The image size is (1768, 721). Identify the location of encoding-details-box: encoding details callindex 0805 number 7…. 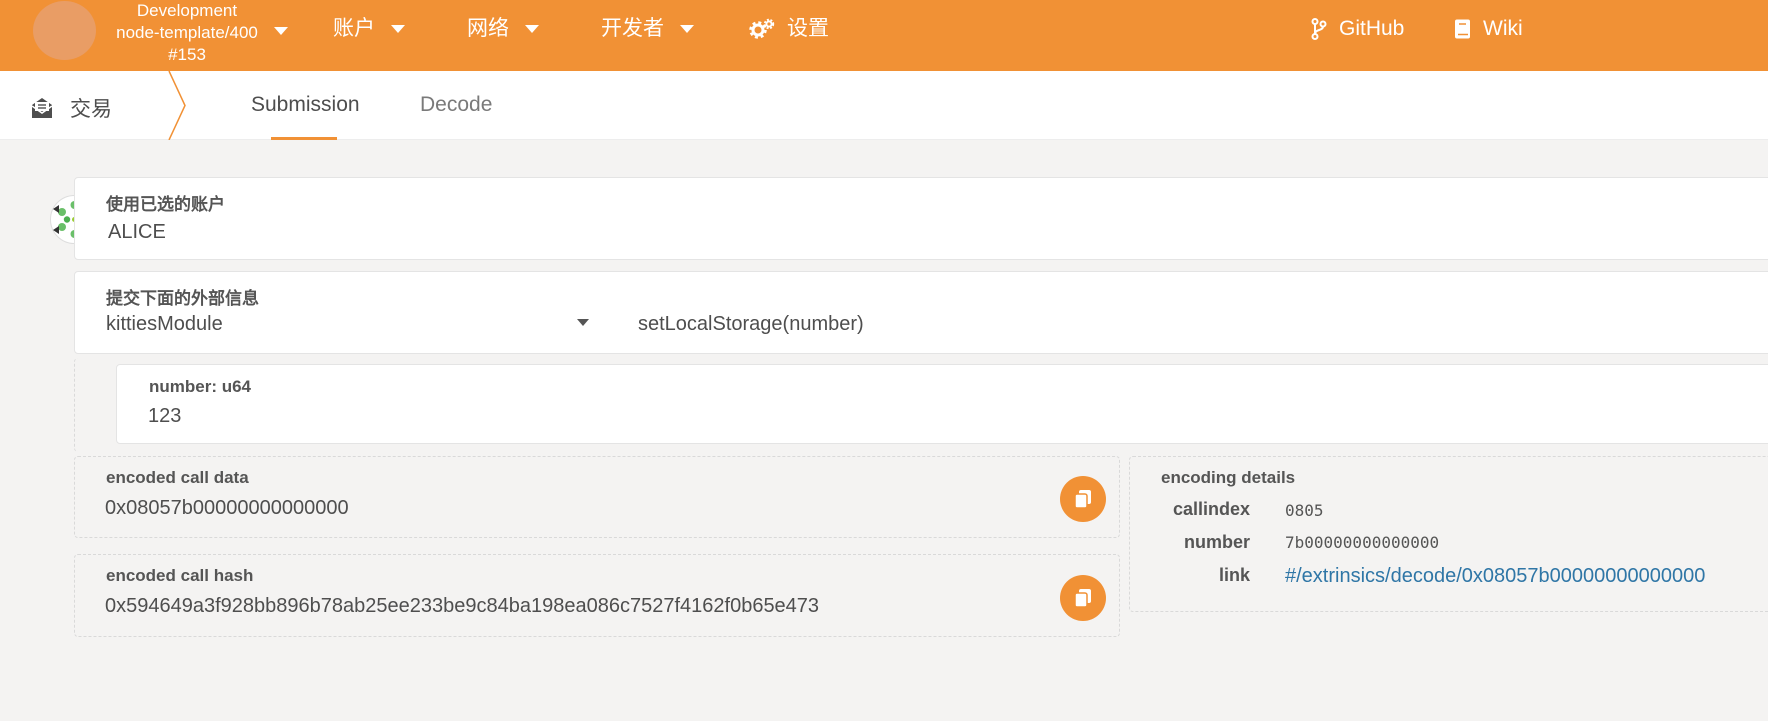
(1448, 534).